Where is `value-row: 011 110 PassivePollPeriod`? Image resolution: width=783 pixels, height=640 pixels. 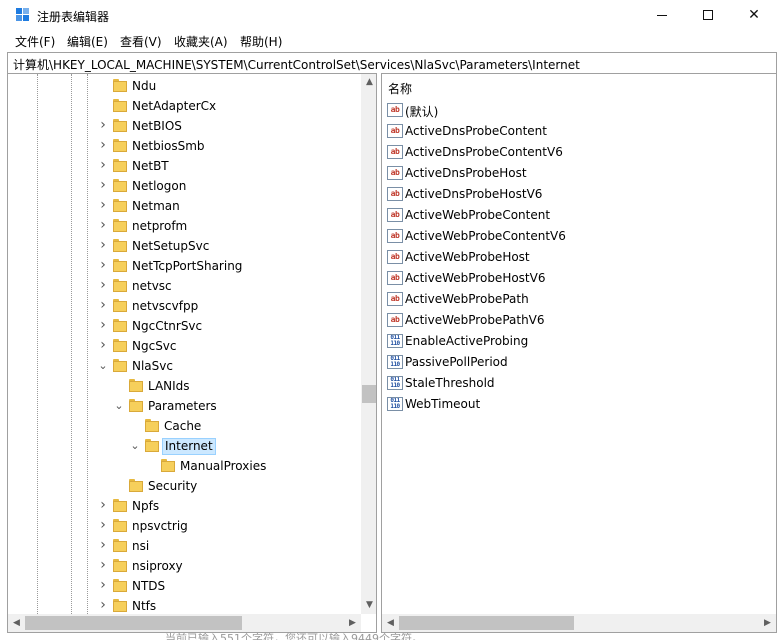
value-row: 011 110 PassivePollPeriod is located at coordinates (576, 362).